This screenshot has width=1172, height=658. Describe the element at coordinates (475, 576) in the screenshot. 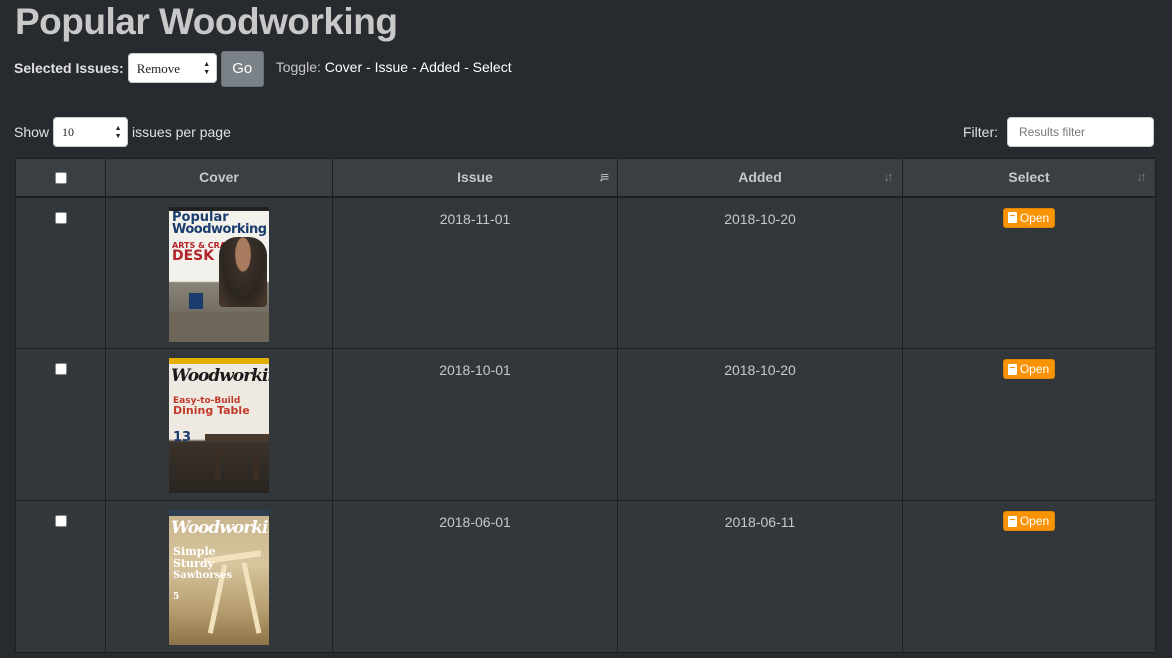

I see `issue-date: 2018-06-01` at that location.